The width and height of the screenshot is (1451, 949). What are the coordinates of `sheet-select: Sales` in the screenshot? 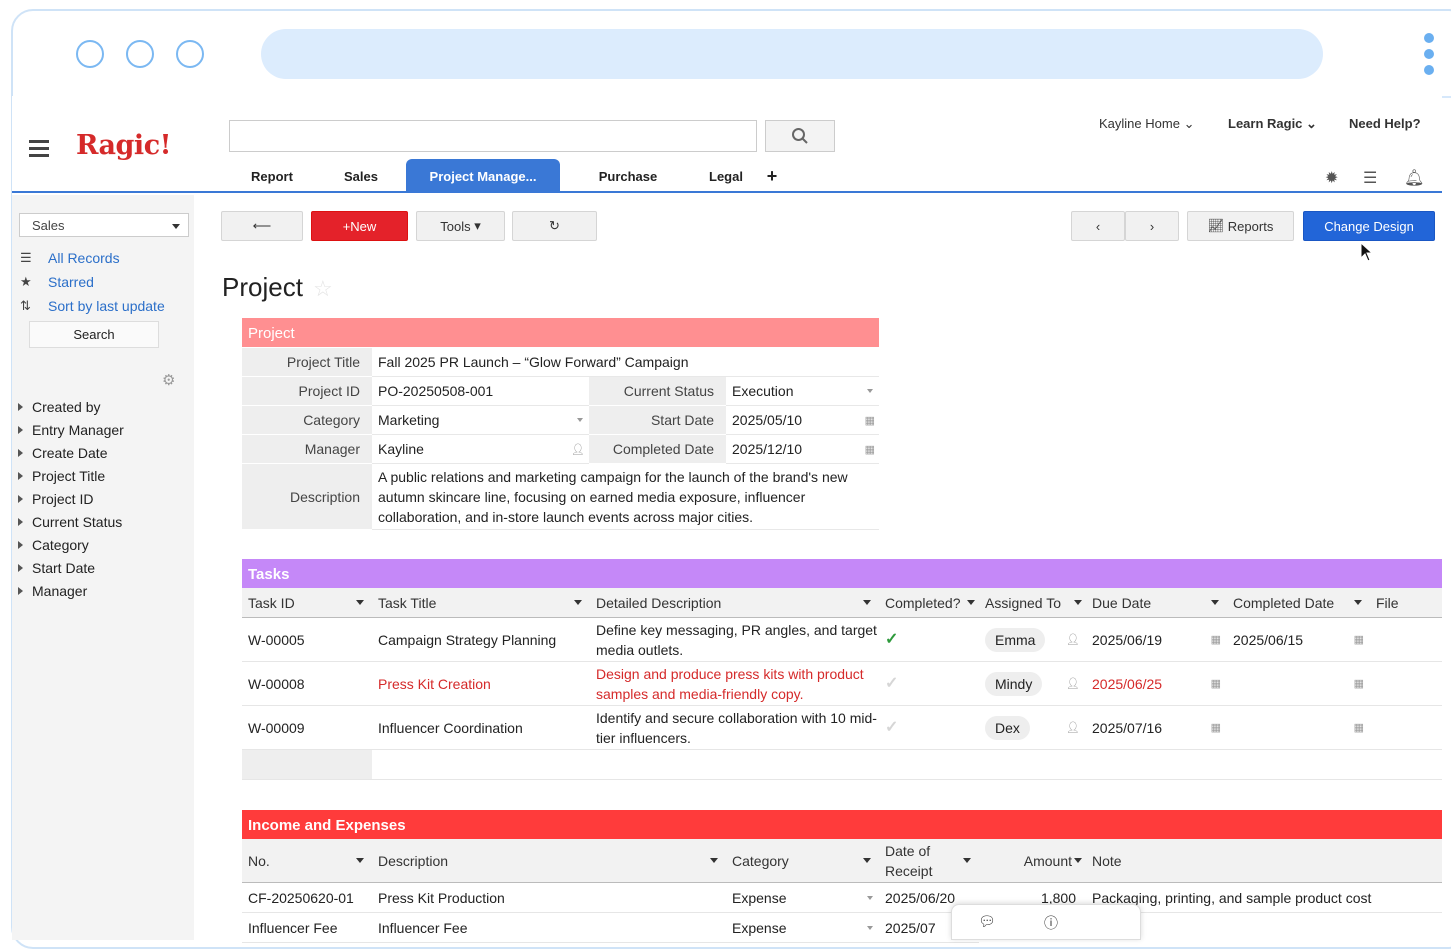 It's located at (104, 225).